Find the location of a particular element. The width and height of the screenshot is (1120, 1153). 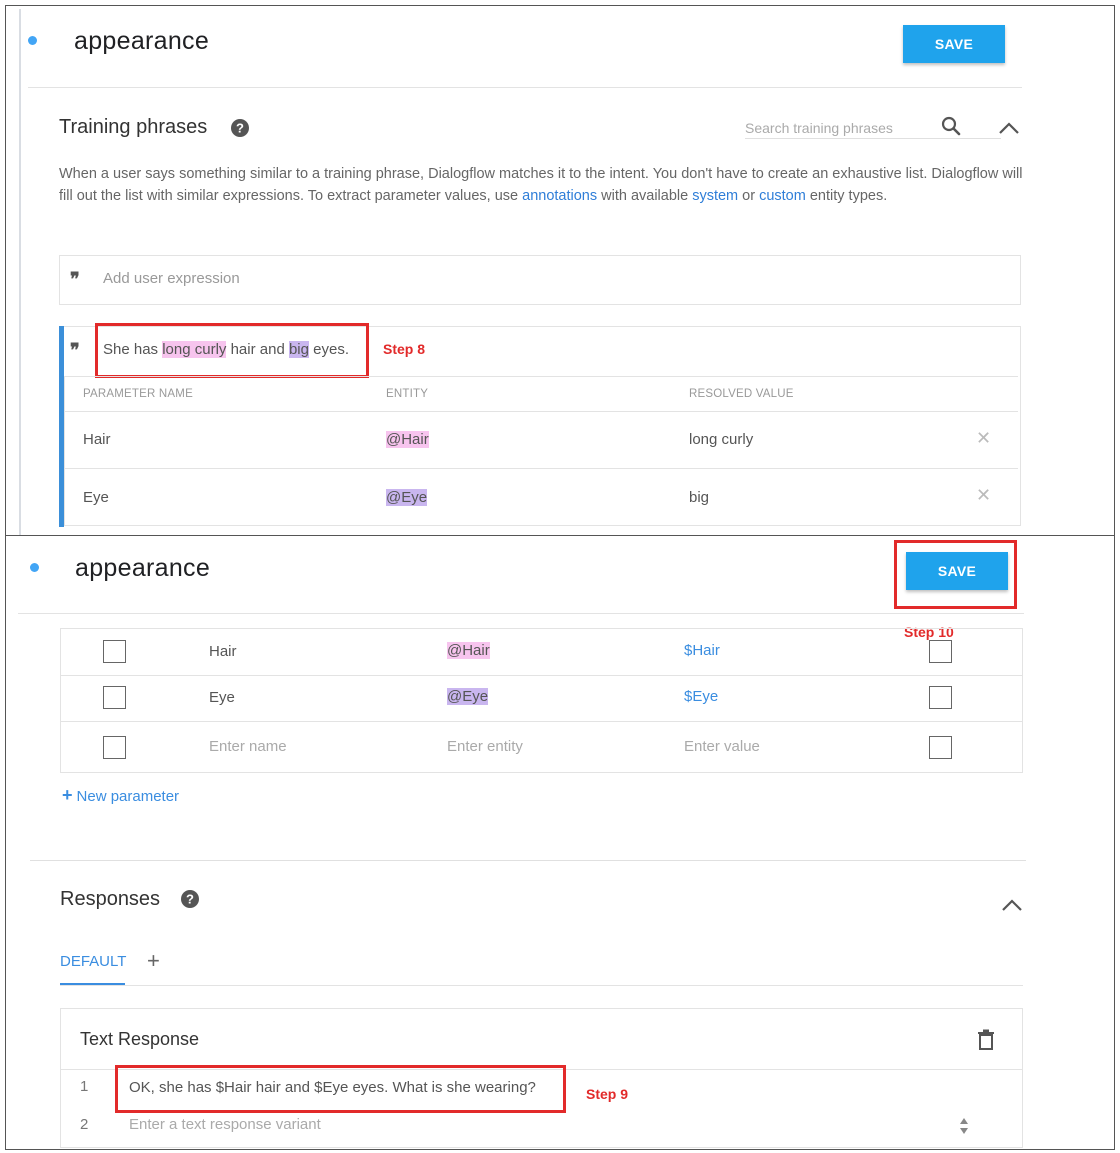

action-parameters-table is located at coordinates (541, 700).